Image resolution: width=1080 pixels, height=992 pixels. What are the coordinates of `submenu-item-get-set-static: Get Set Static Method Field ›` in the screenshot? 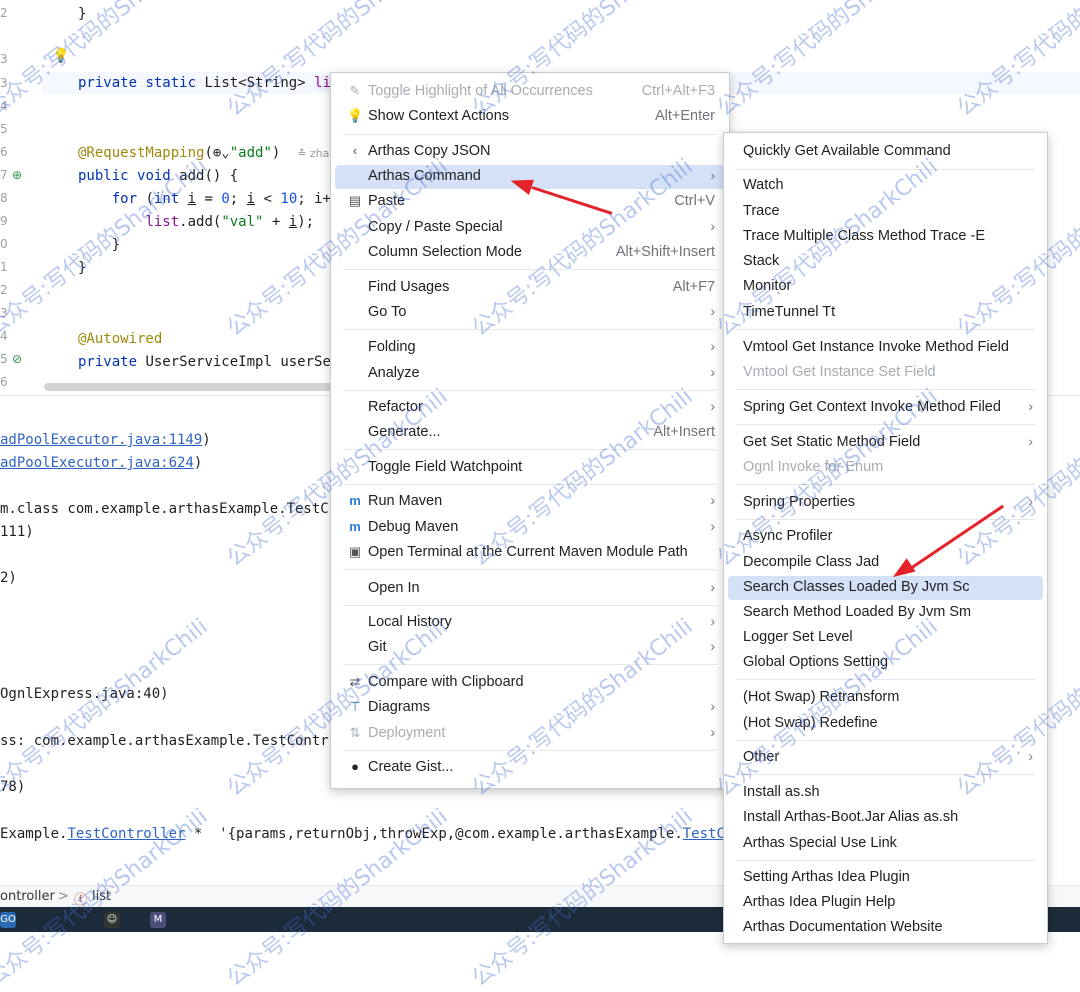 It's located at (885, 443).